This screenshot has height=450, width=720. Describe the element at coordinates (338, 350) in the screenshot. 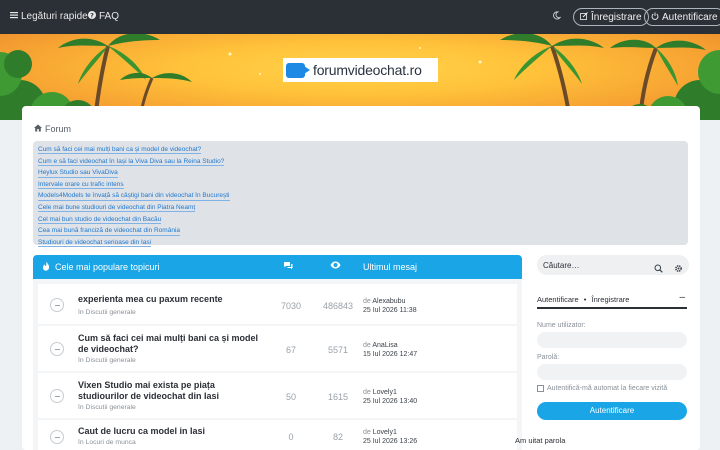

I see `topic-views: 5571` at that location.